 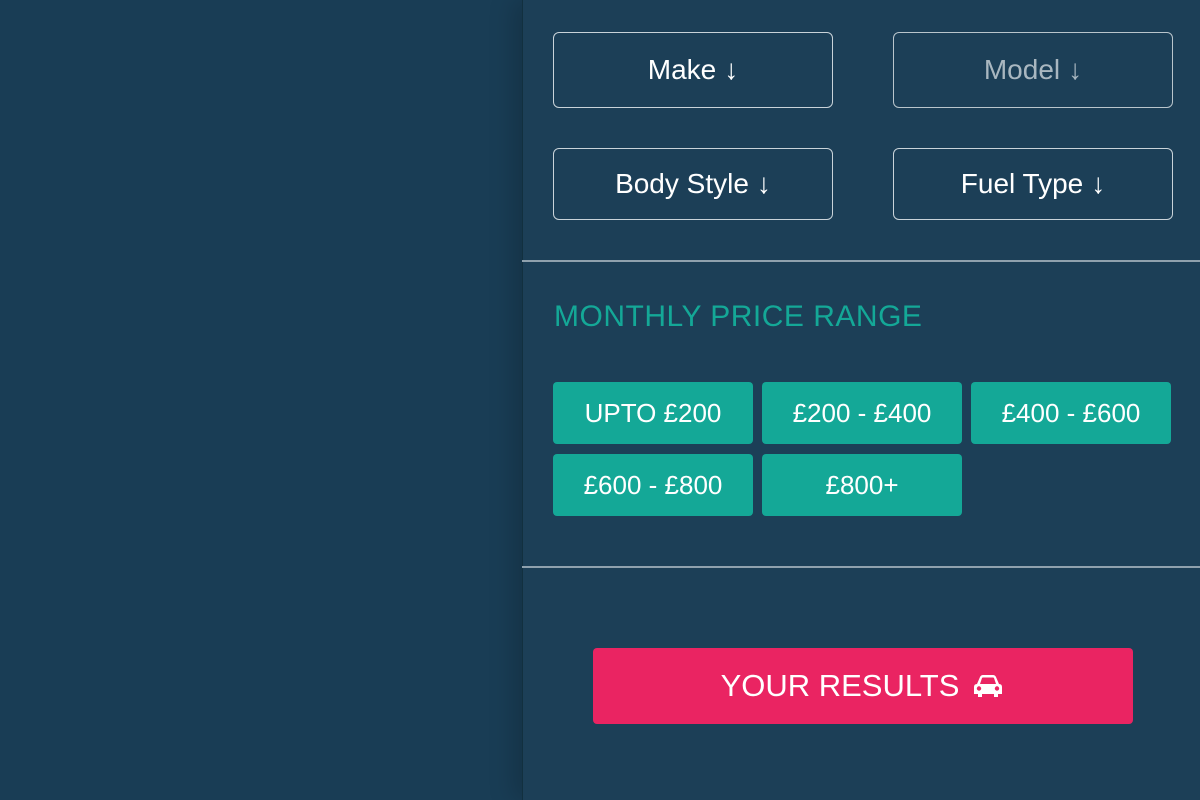 I want to click on body-style-dropdown: Body Style ↓, so click(x=693, y=184).